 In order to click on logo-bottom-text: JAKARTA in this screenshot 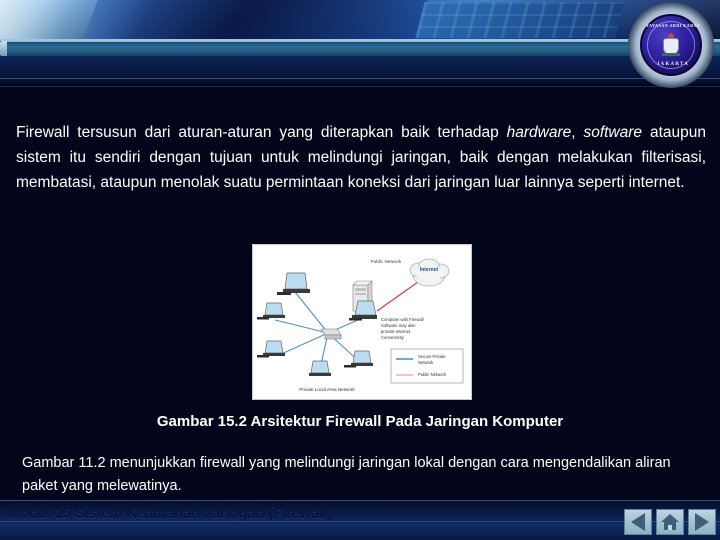, I will do `click(673, 64)`.